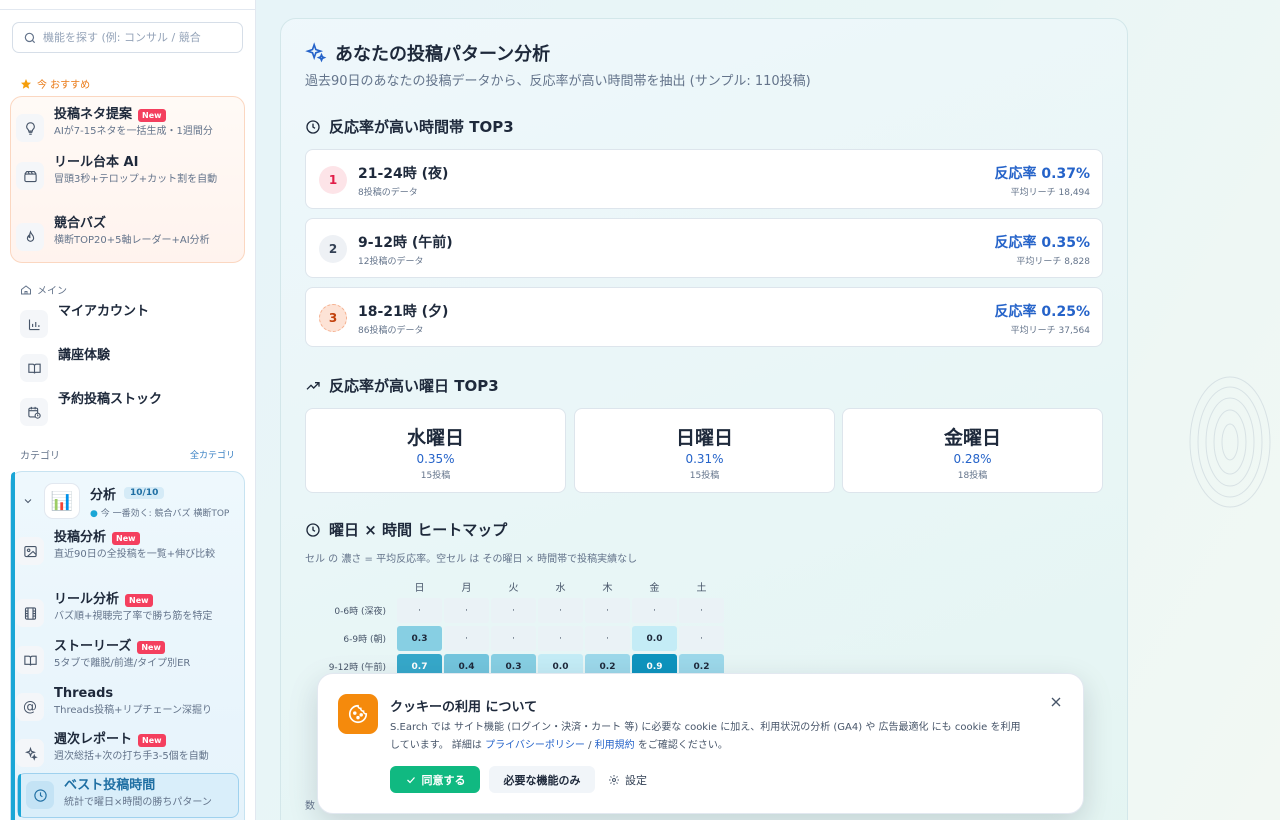 This screenshot has height=820, width=1280. I want to click on agree-label: 同意する, so click(443, 780).